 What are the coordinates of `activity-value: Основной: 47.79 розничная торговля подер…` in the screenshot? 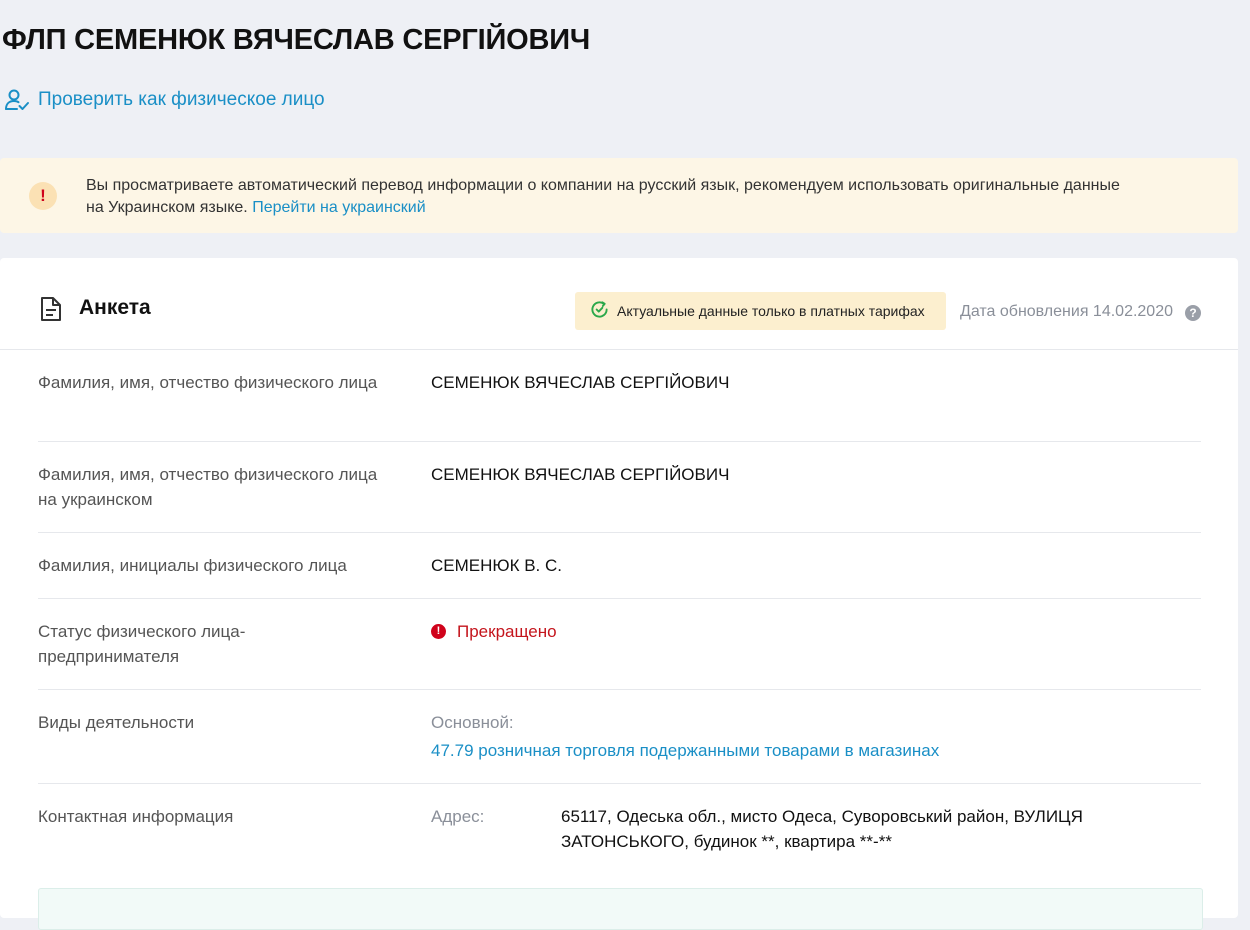 It's located at (685, 736).